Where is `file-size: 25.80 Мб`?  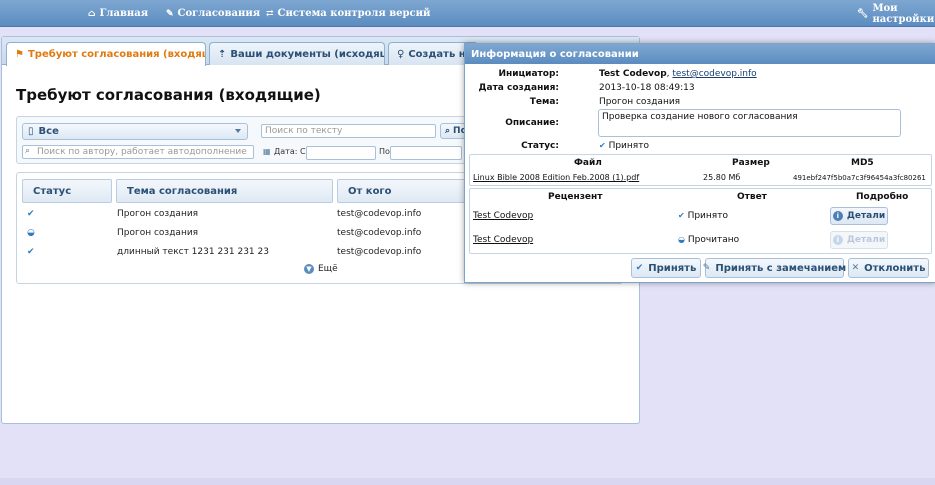
file-size: 25.80 Мб is located at coordinates (722, 177).